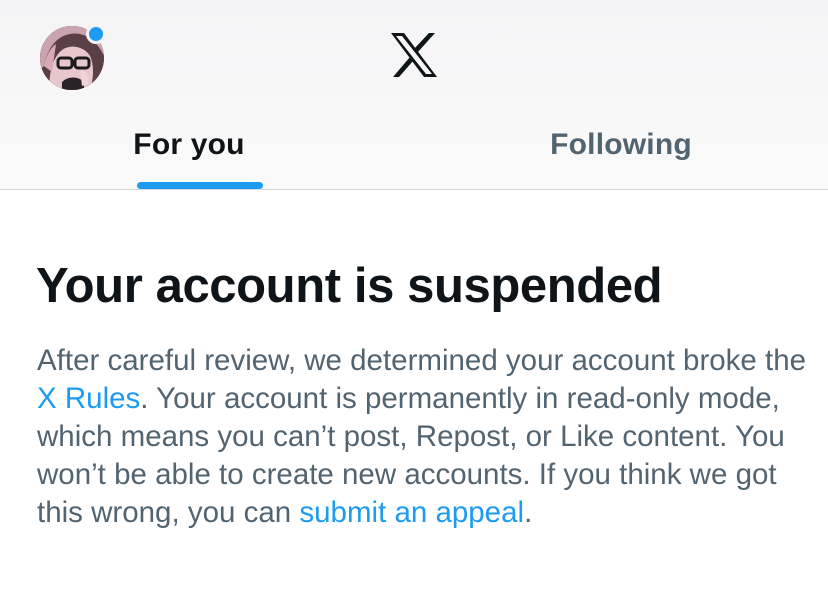 Image resolution: width=828 pixels, height=606 pixels. I want to click on header-divider, so click(414, 189).